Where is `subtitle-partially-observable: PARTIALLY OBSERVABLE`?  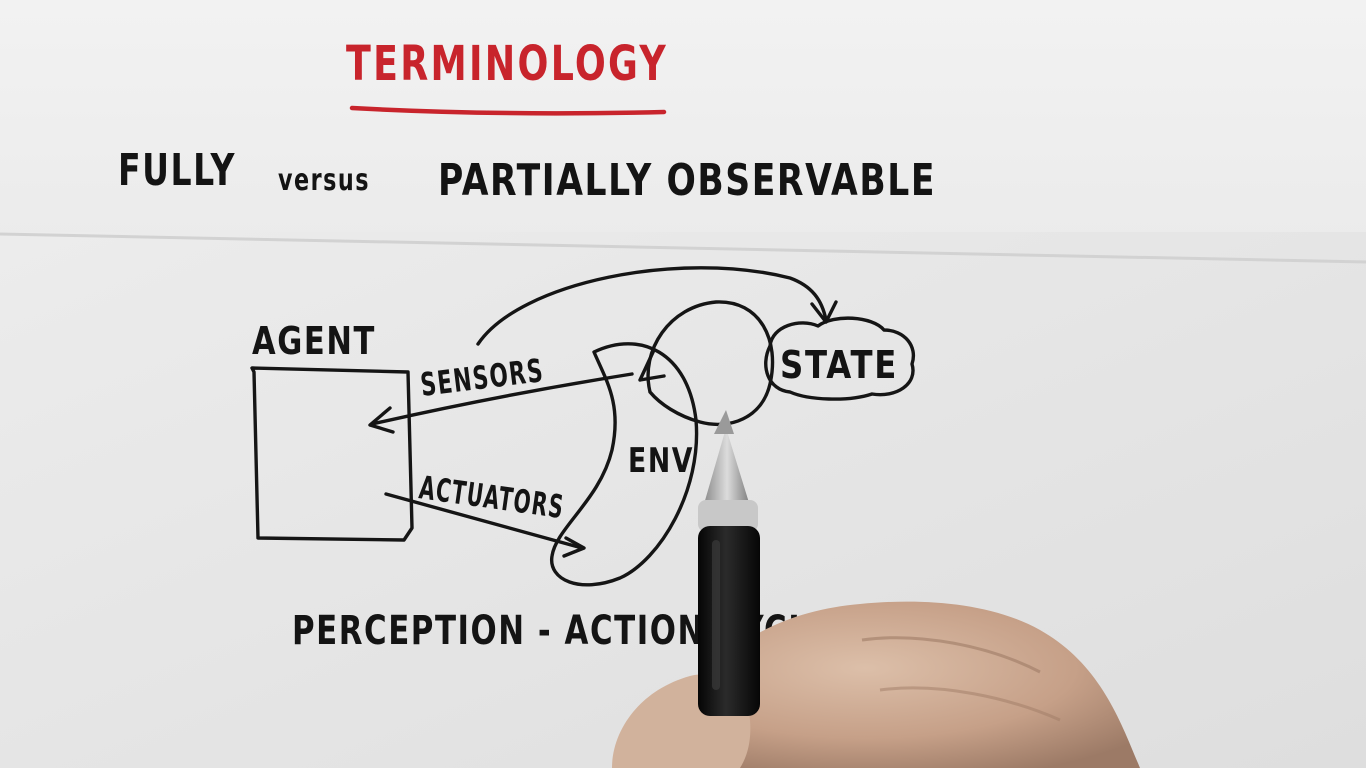
subtitle-partially-observable: PARTIALLY OBSERVABLE is located at coordinates (687, 180).